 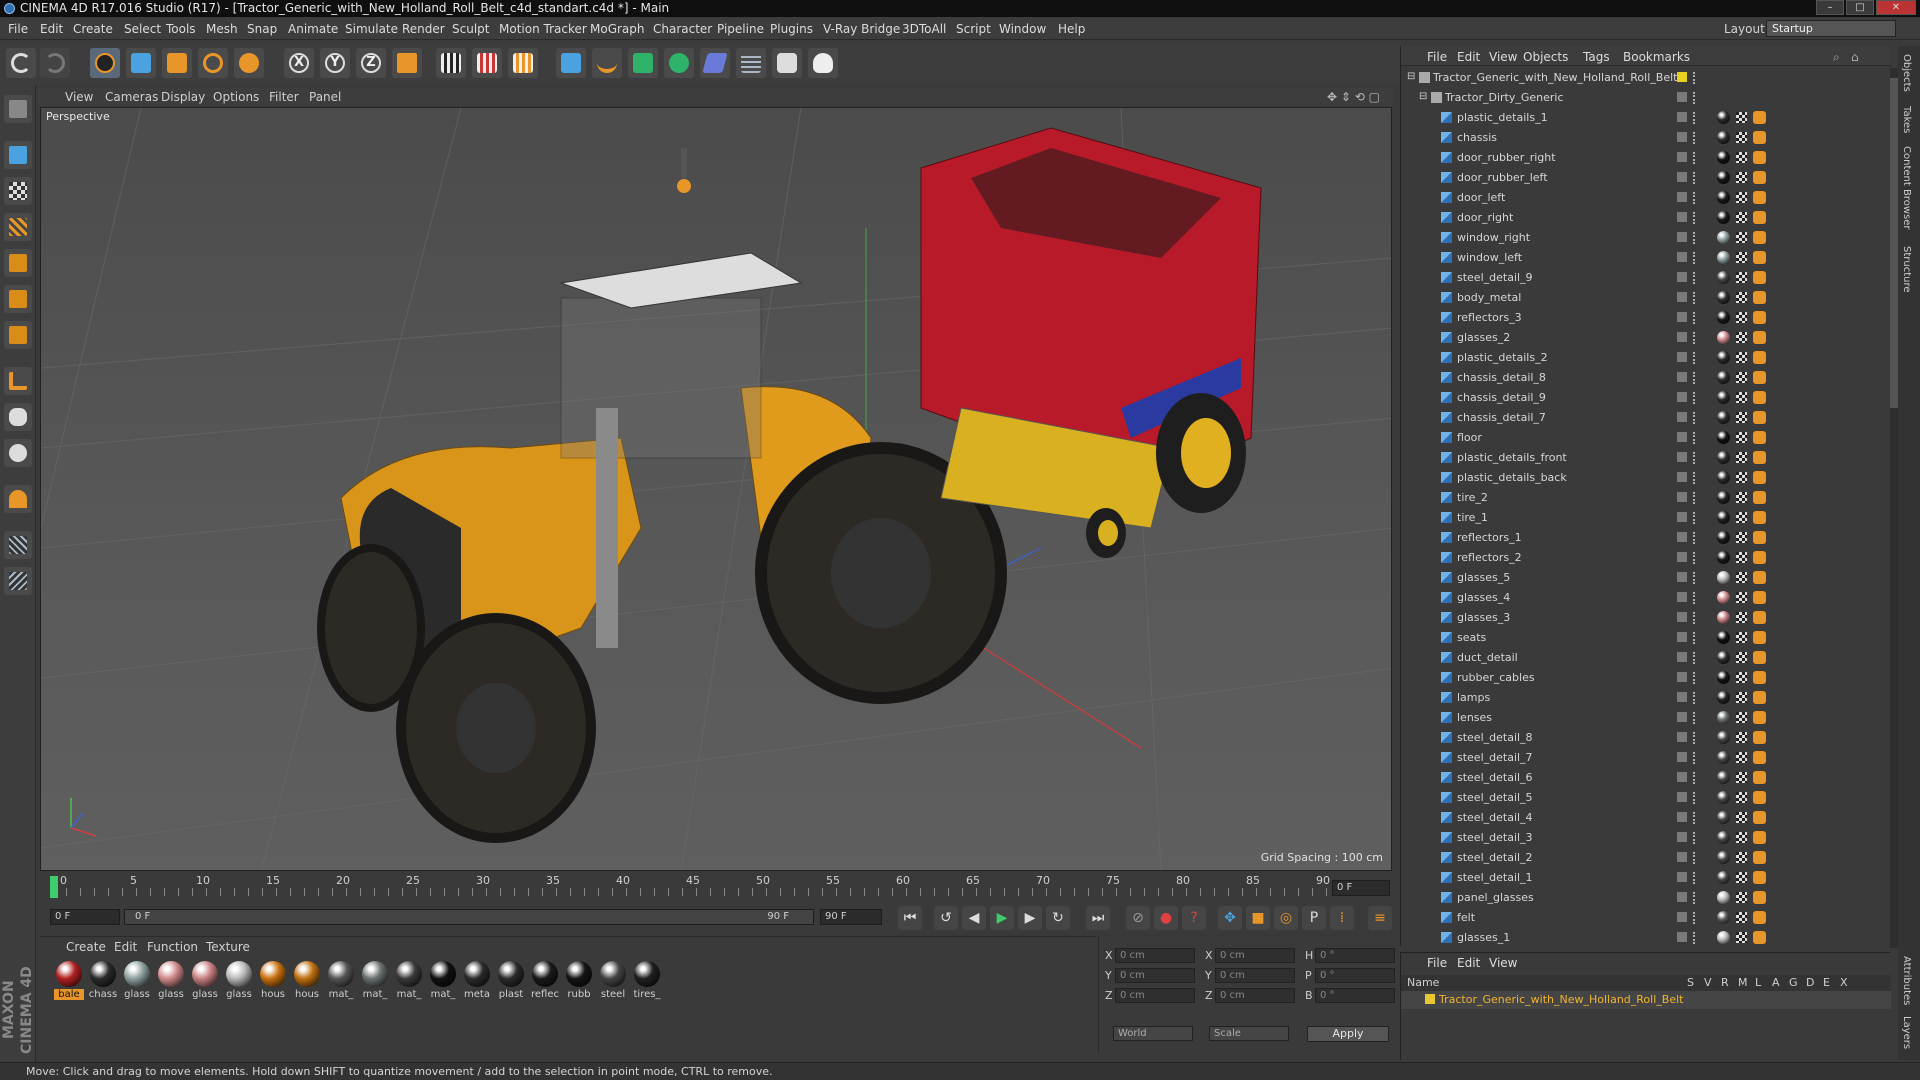 I want to click on object-row: steel_detail_5, so click(x=1646, y=798).